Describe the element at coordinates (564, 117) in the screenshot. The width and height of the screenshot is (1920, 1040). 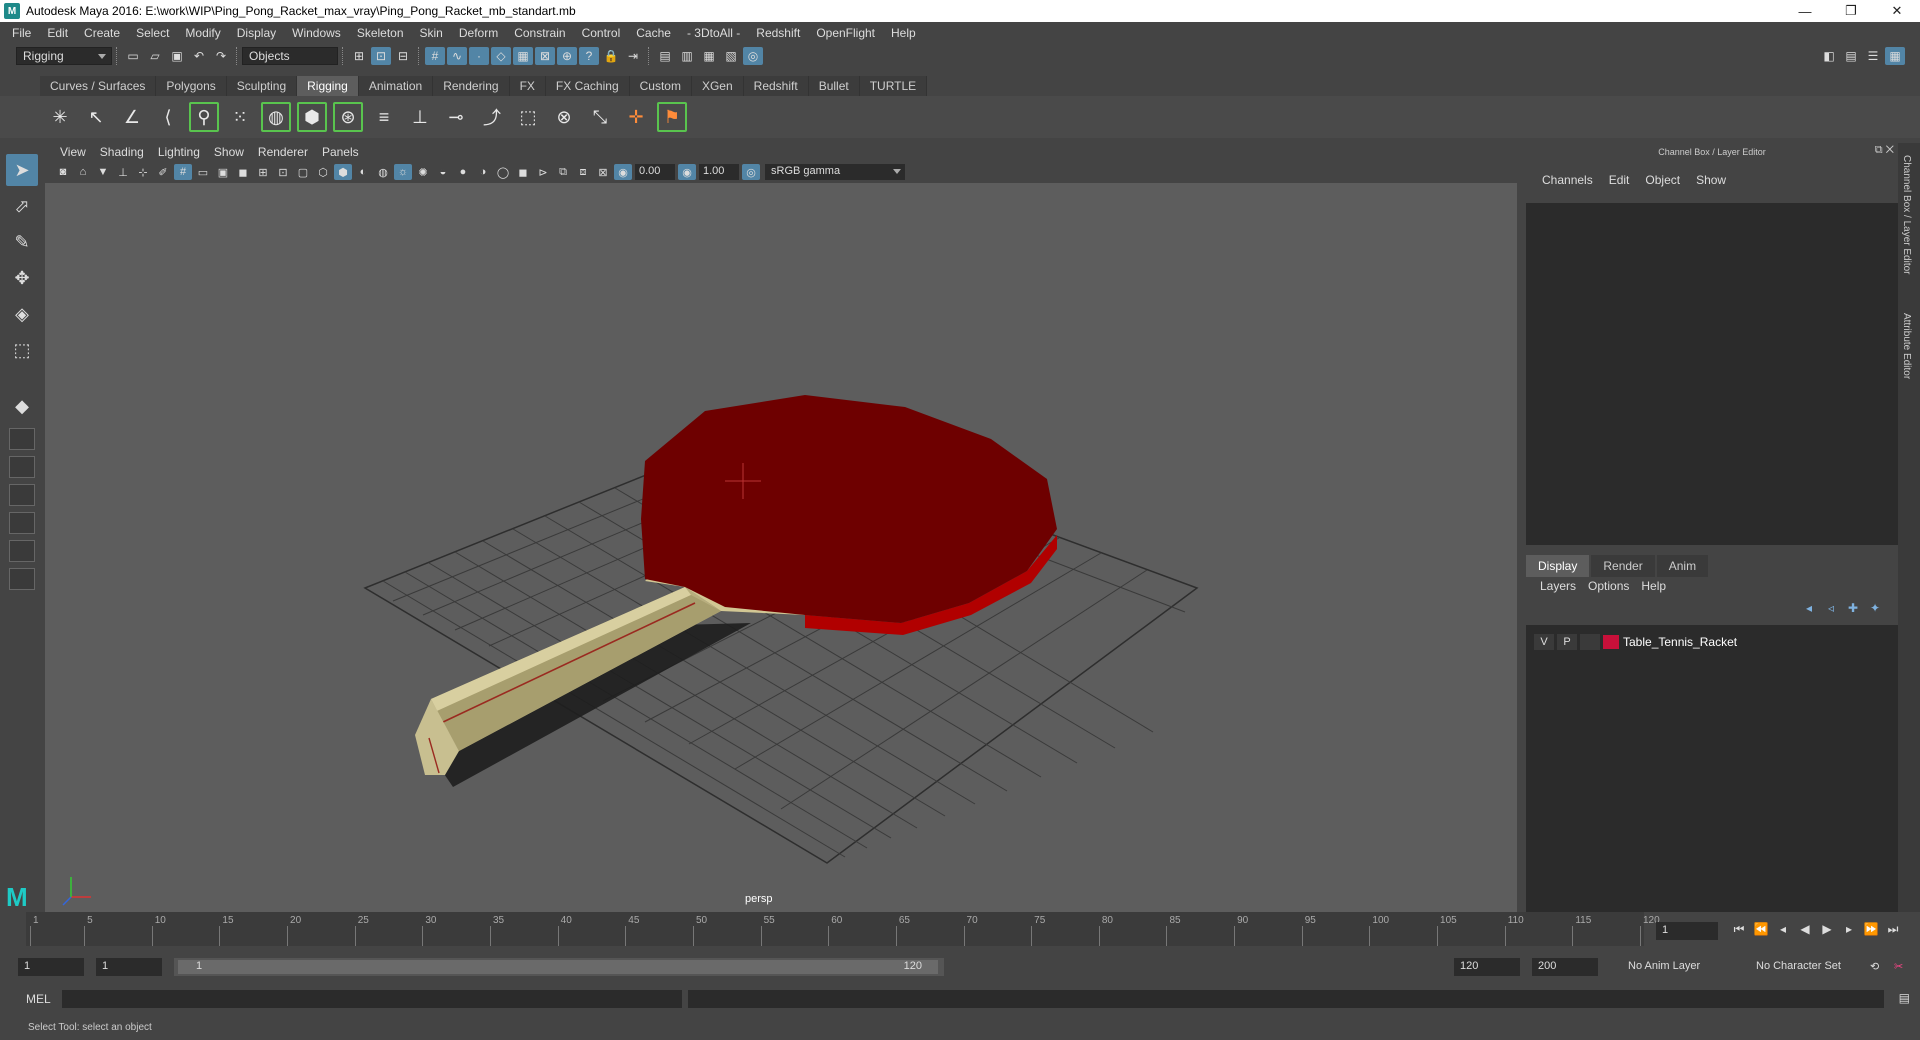
I see `aim-constraint-icon: ⊗` at that location.